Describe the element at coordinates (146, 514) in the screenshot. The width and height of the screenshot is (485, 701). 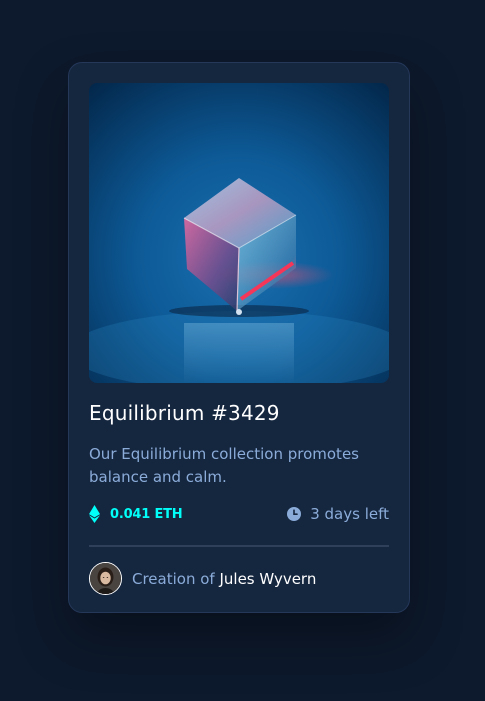
I see `price-value: 0.041 ETH` at that location.